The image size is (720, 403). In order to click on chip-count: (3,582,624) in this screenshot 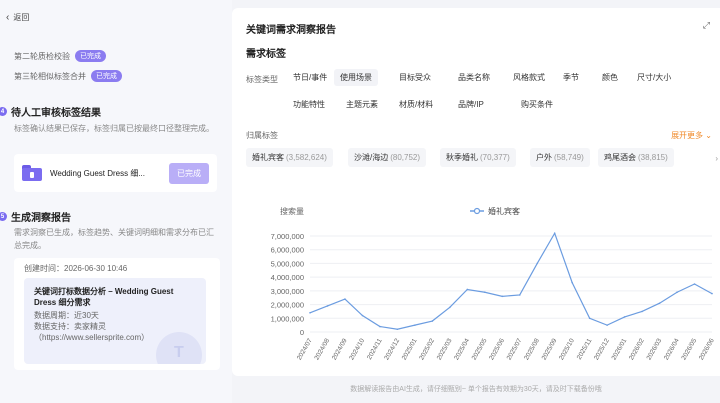, I will do `click(306, 157)`.